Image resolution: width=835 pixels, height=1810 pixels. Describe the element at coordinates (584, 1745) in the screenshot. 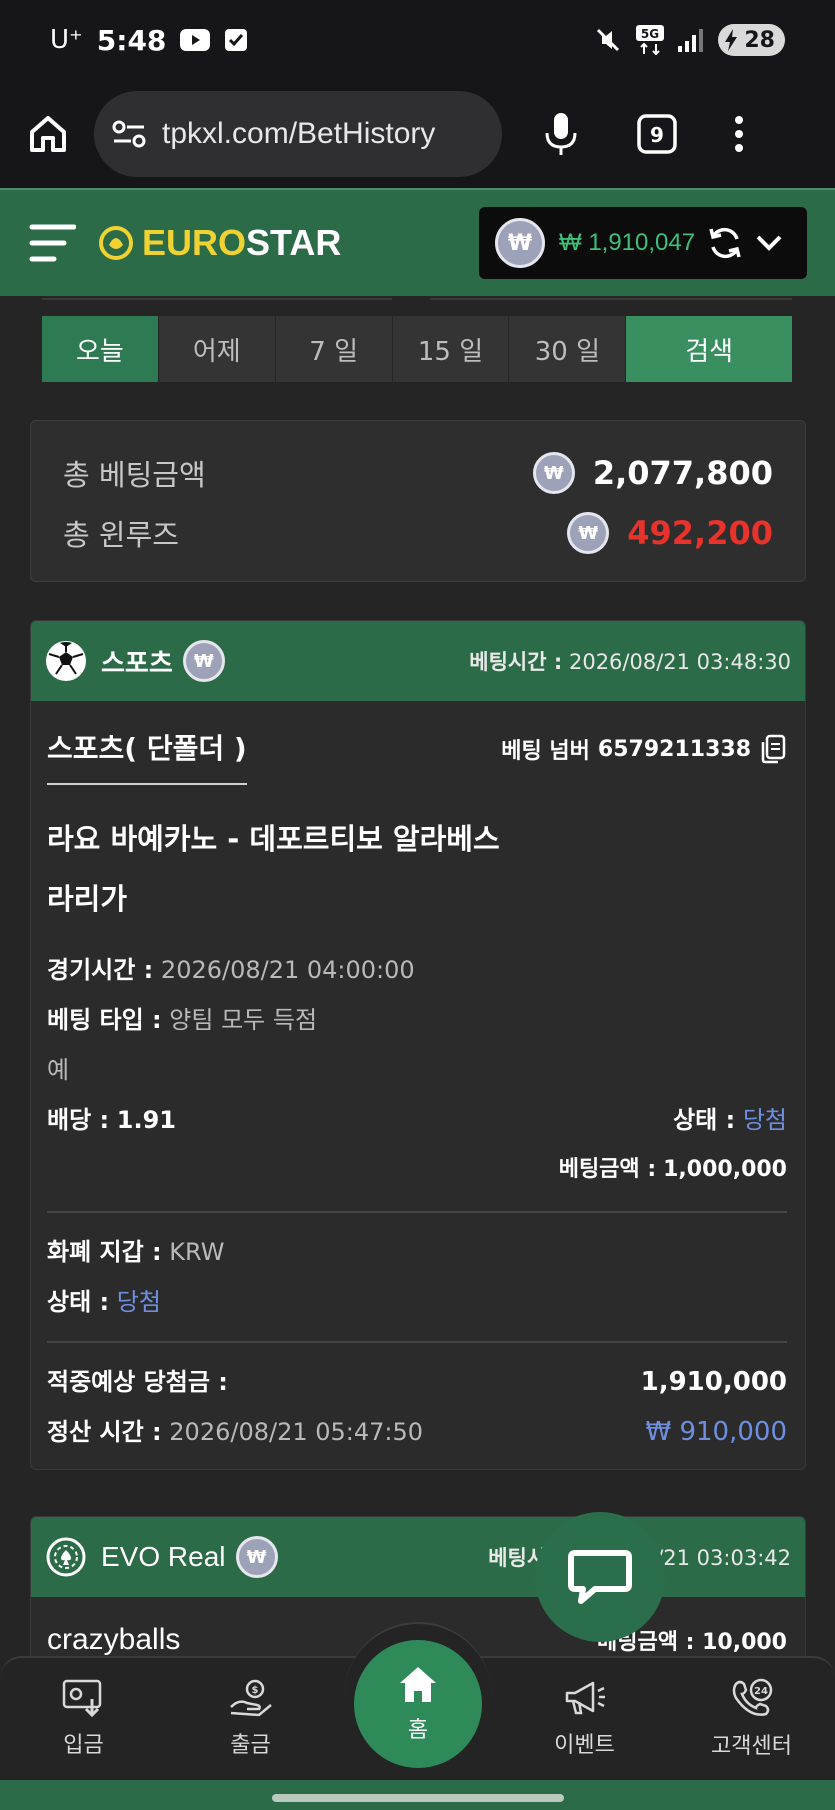

I see `nav-event-label: 이벤트` at that location.